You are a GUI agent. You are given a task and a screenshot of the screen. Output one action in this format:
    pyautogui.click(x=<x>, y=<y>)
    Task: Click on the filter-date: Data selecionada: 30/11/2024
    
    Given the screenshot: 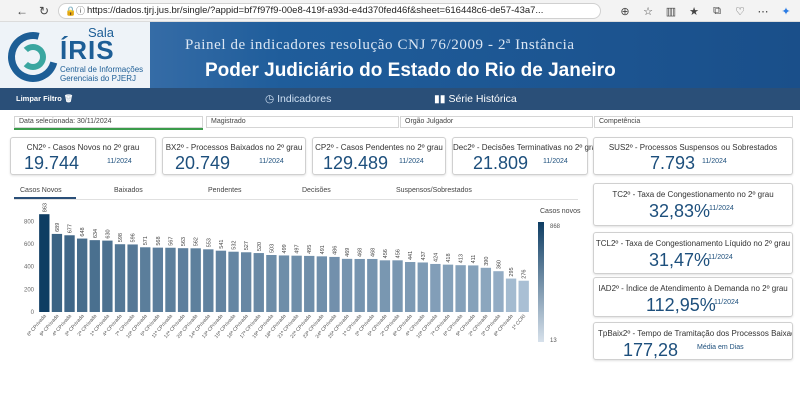 What is the action you would take?
    pyautogui.click(x=108, y=122)
    